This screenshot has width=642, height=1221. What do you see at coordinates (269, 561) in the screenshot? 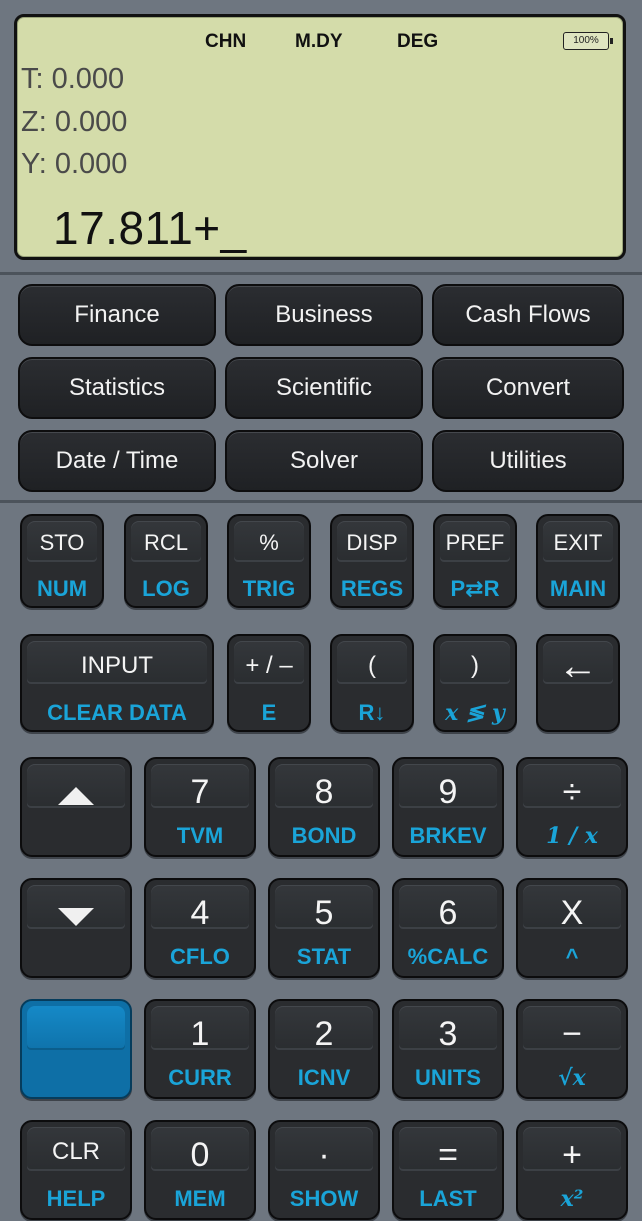
I see `percent-key: % TRIG` at bounding box center [269, 561].